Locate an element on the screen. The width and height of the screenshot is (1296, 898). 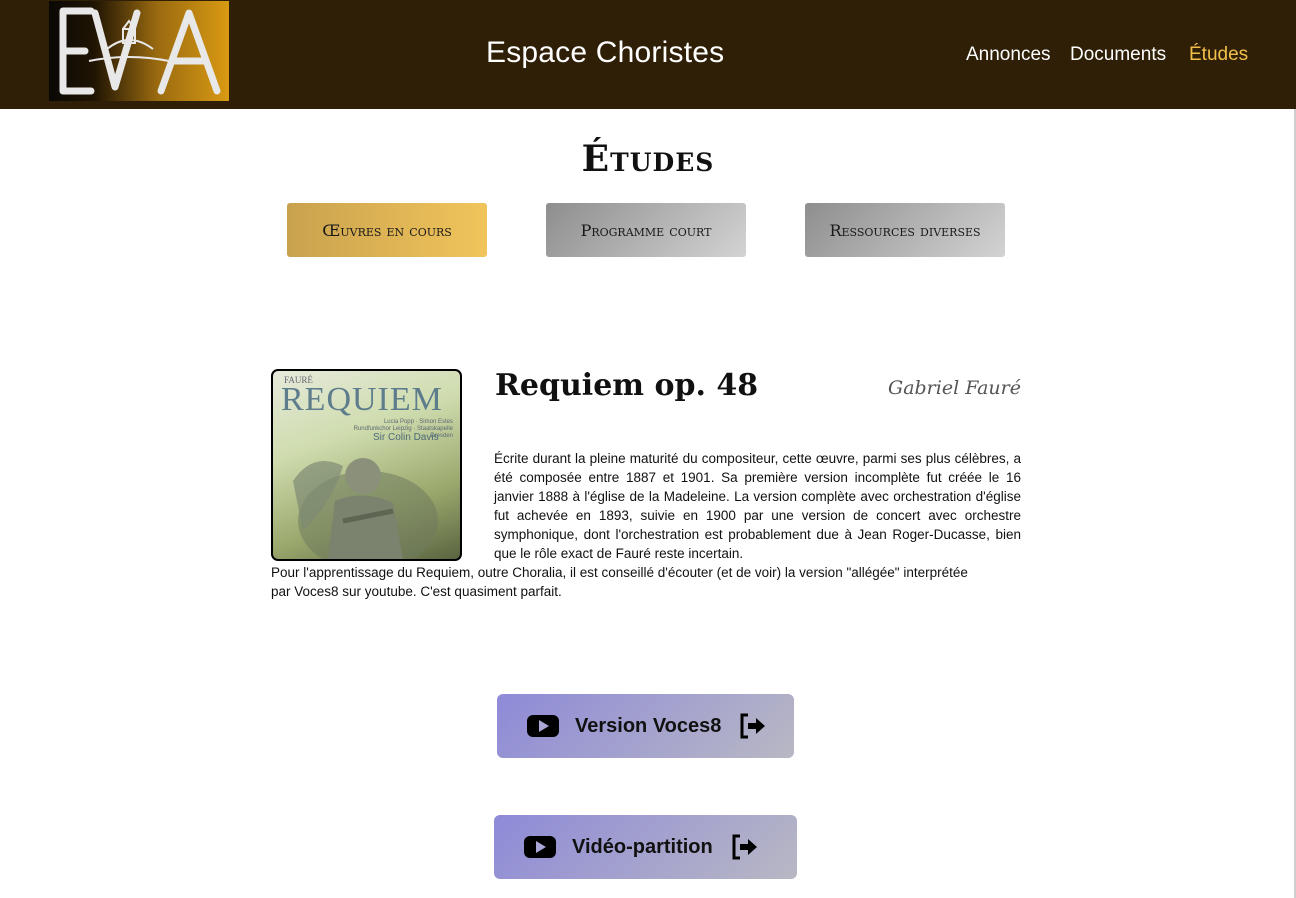
video-partition-button: Vidéo-partition is located at coordinates (645, 847).